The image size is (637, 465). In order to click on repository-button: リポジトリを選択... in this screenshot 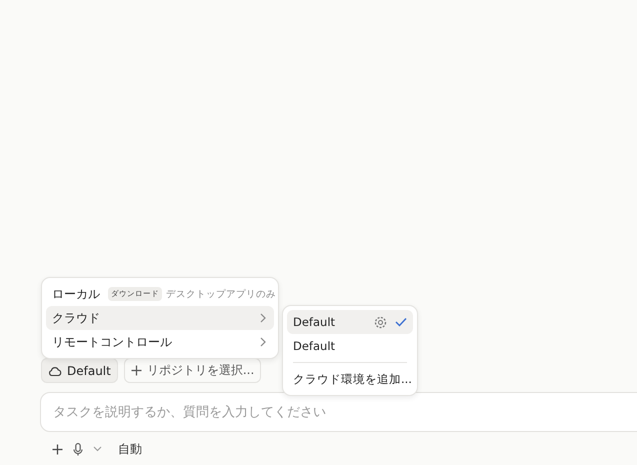, I will do `click(193, 370)`.